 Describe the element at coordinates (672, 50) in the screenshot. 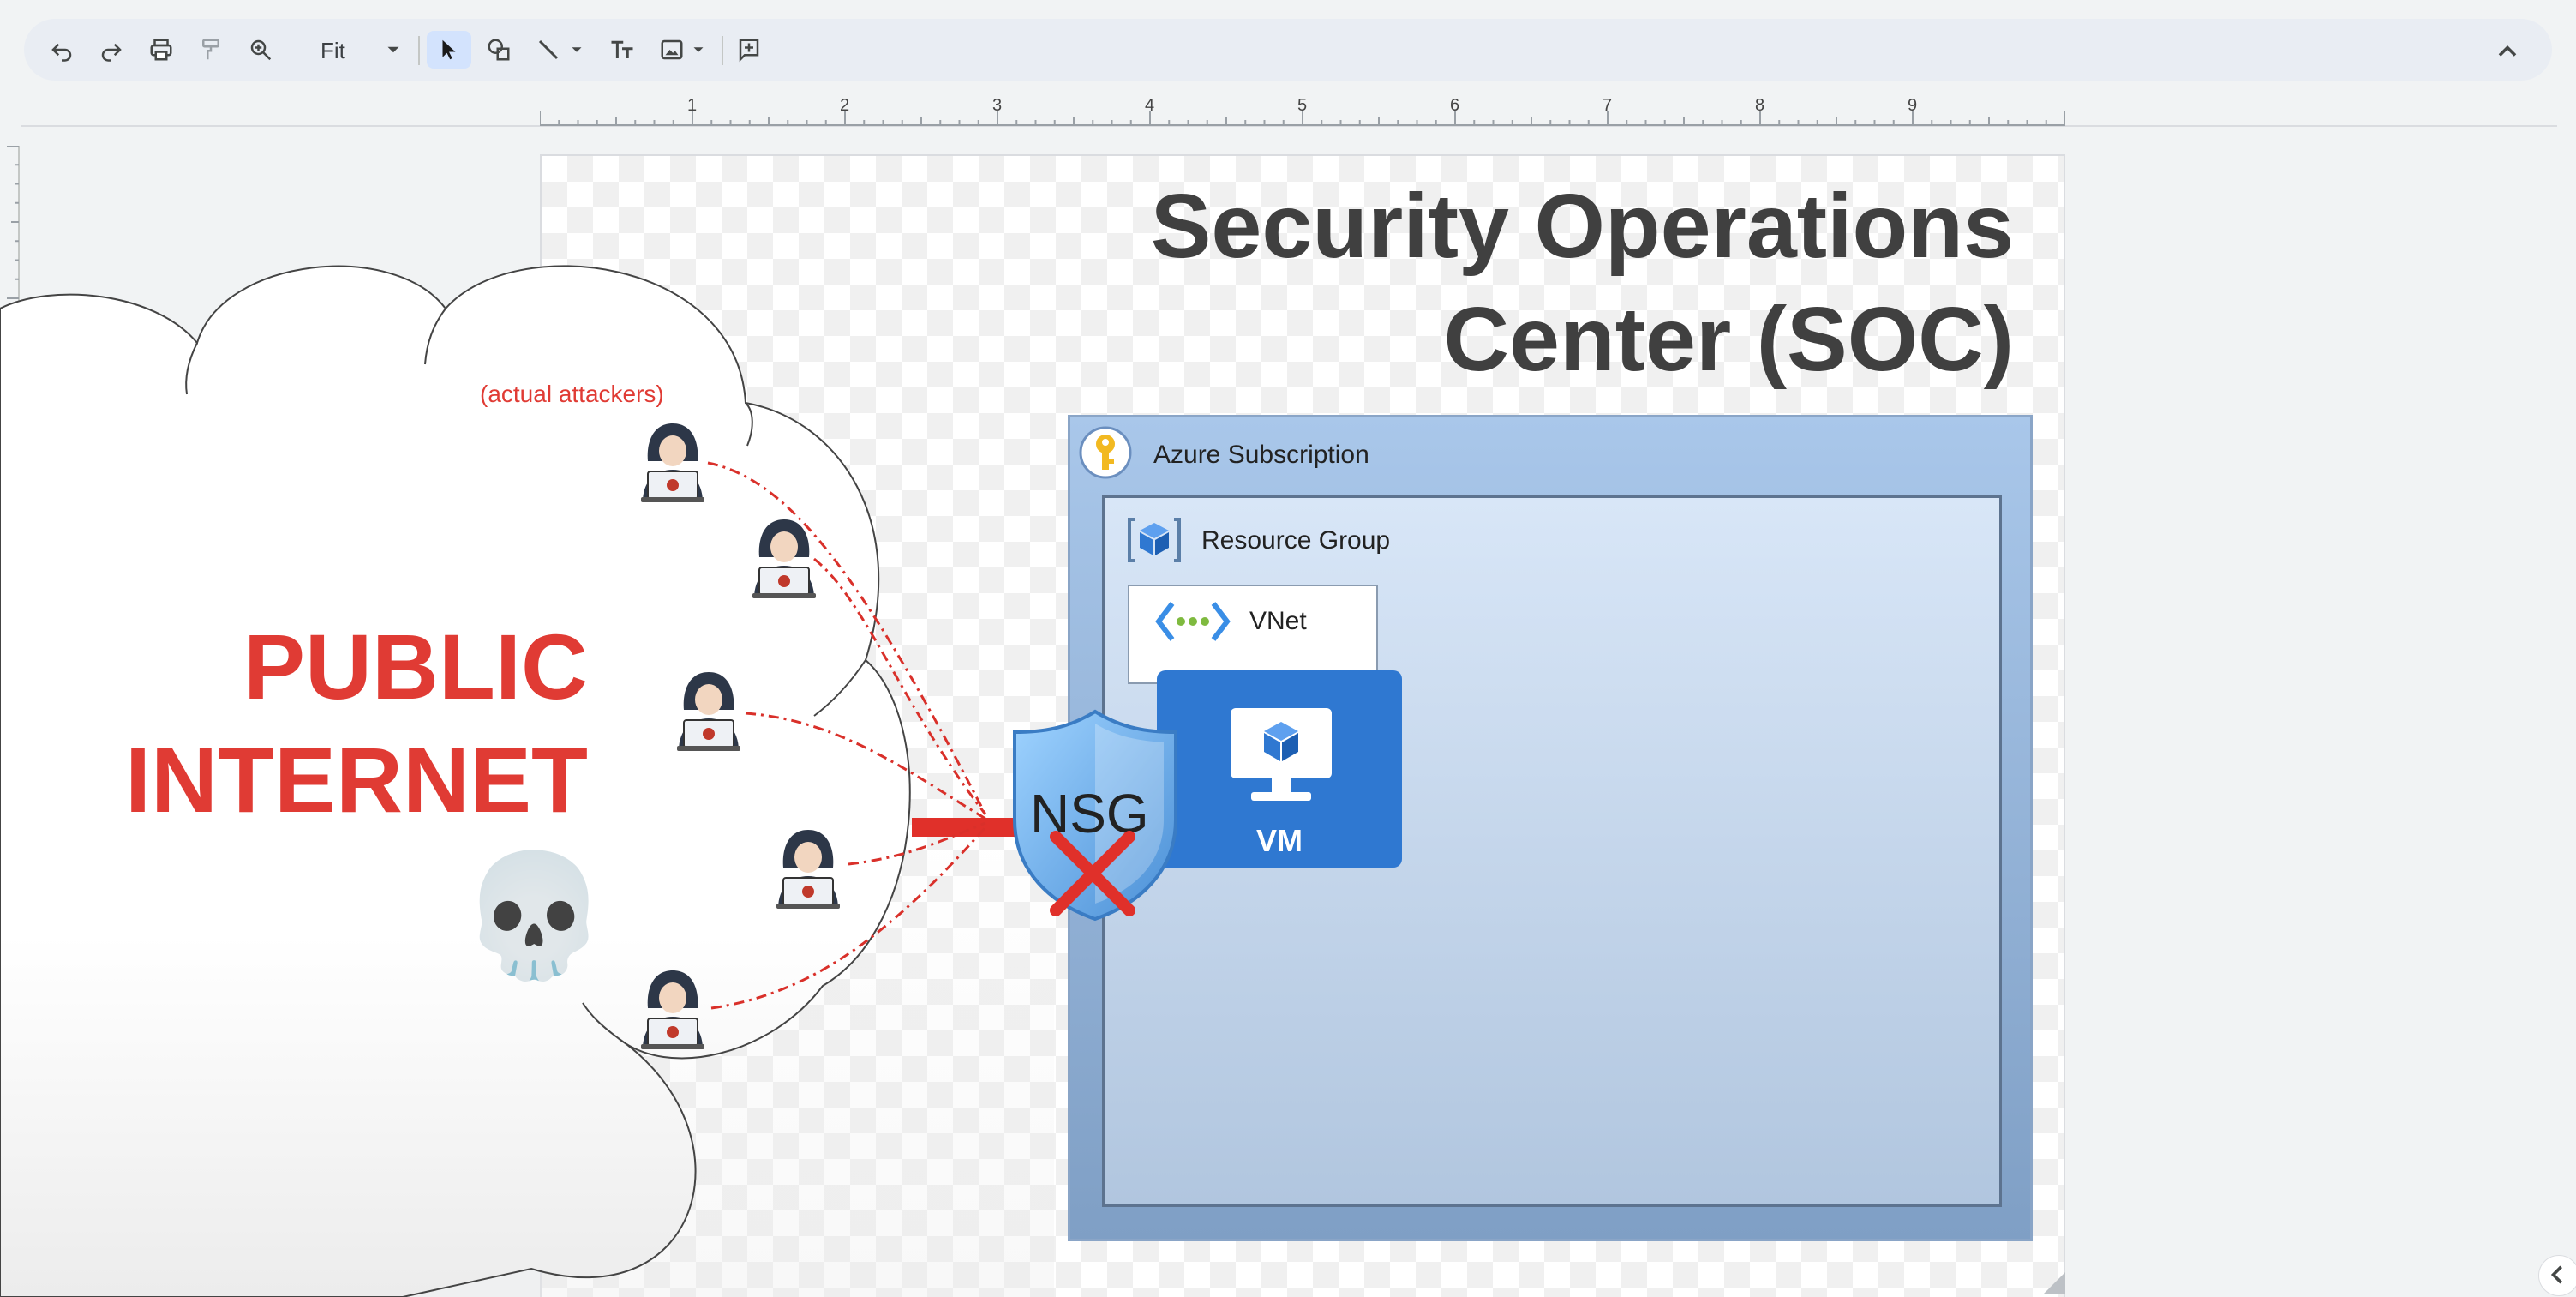

I see `image-icon` at that location.